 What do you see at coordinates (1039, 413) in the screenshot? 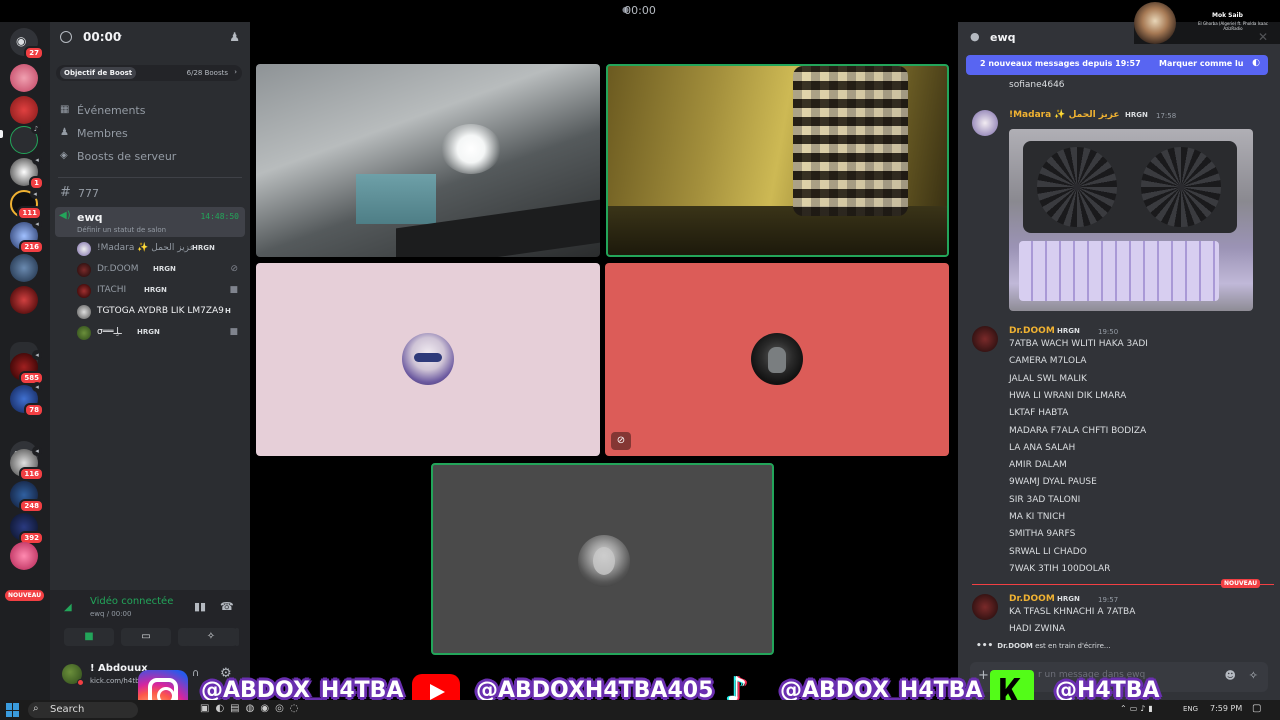
I see `message-line: LKTAF HABTA` at bounding box center [1039, 413].